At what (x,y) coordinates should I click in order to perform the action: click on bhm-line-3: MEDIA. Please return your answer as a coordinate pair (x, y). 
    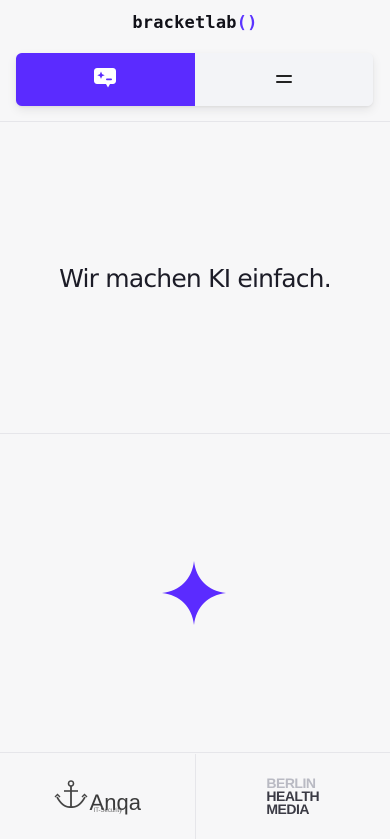
    Looking at the image, I should click on (287, 809).